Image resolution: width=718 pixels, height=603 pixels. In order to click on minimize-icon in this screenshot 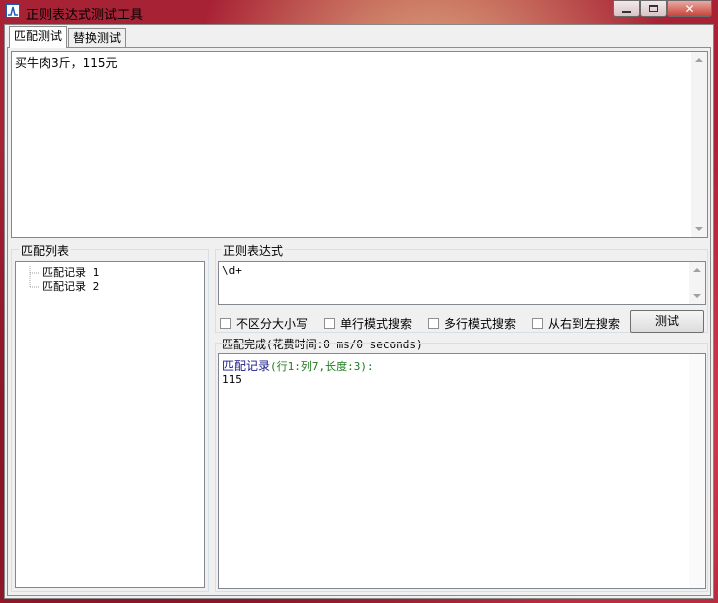, I will do `click(626, 11)`.